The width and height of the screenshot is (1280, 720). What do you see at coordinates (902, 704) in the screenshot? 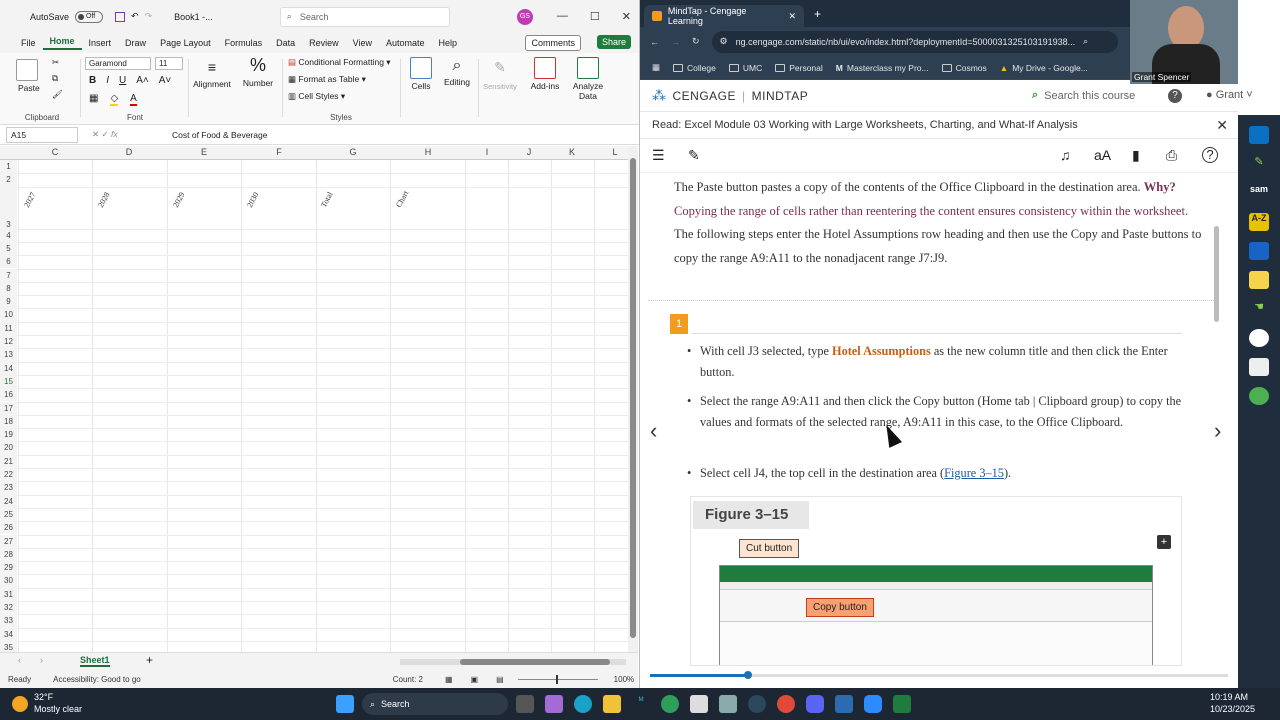
I see `excel-taskbar-icon` at bounding box center [902, 704].